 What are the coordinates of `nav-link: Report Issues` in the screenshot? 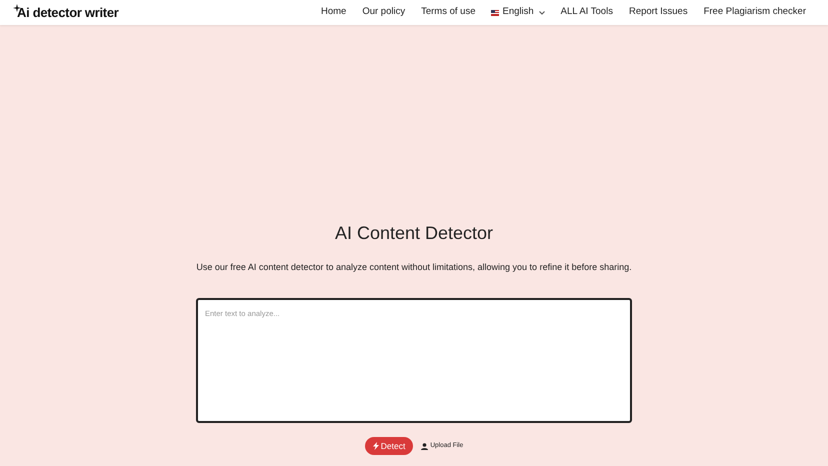 It's located at (658, 12).